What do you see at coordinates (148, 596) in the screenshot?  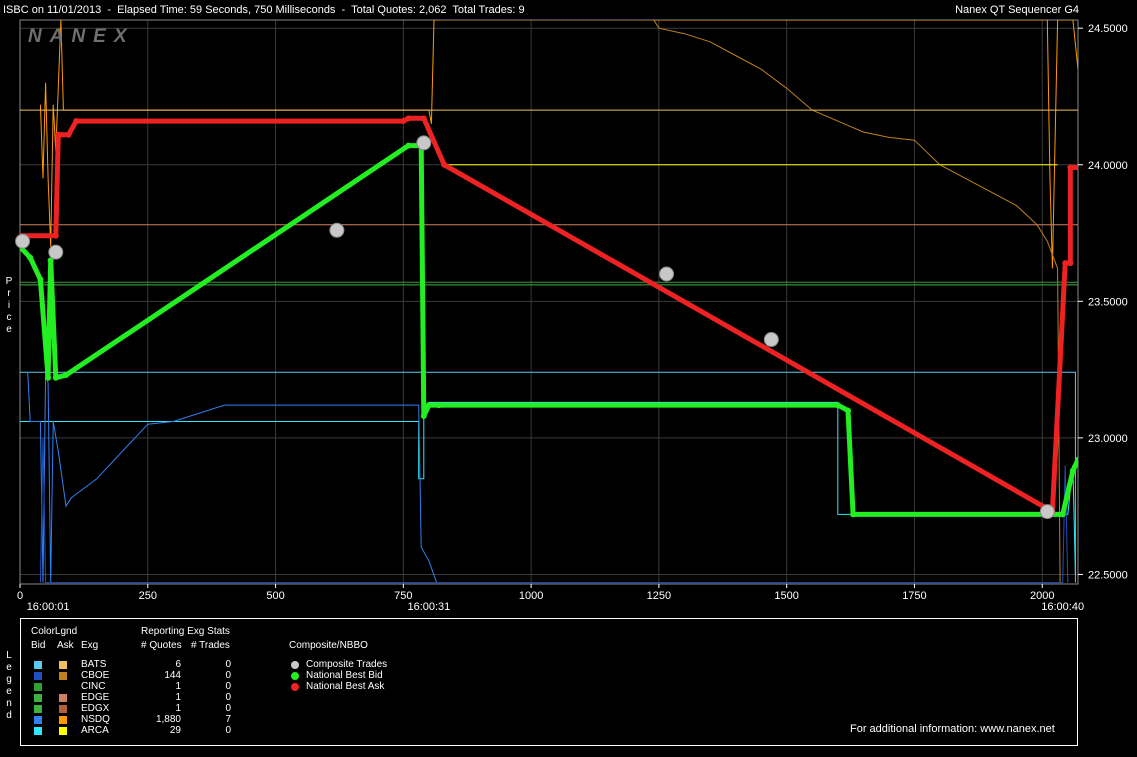 I see `x-tick-label: 250` at bounding box center [148, 596].